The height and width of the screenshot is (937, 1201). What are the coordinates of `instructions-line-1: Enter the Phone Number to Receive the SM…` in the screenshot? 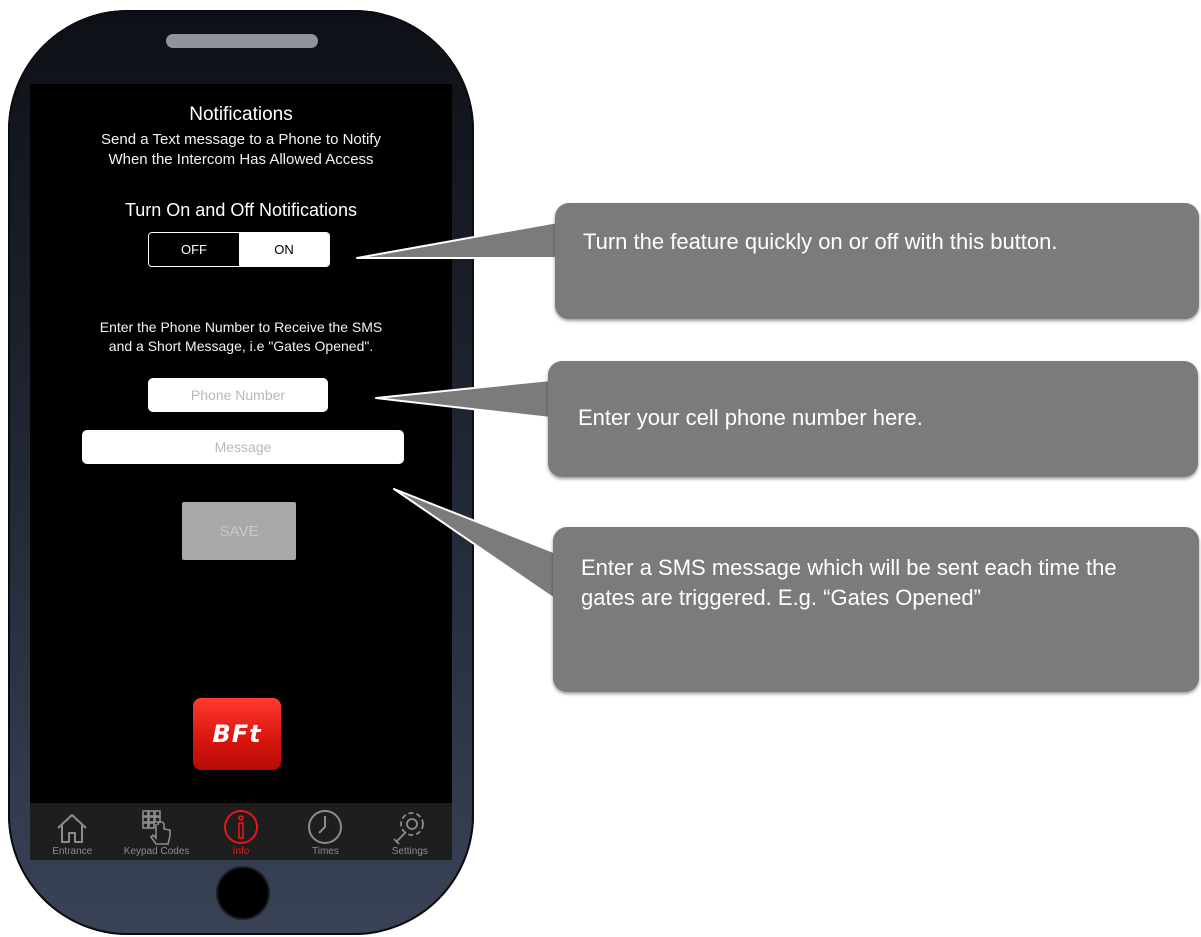 It's located at (241, 327).